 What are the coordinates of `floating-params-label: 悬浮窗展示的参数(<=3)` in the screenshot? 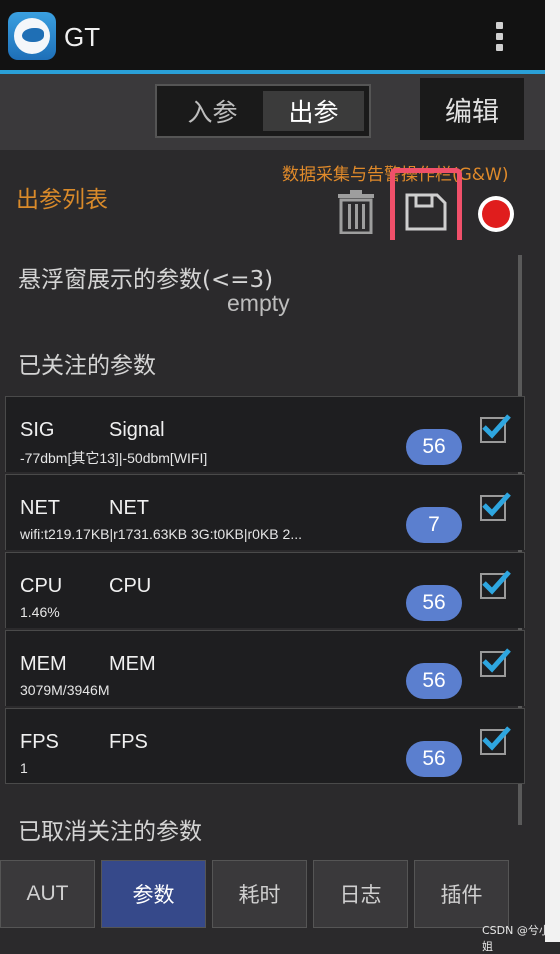 It's located at (146, 280).